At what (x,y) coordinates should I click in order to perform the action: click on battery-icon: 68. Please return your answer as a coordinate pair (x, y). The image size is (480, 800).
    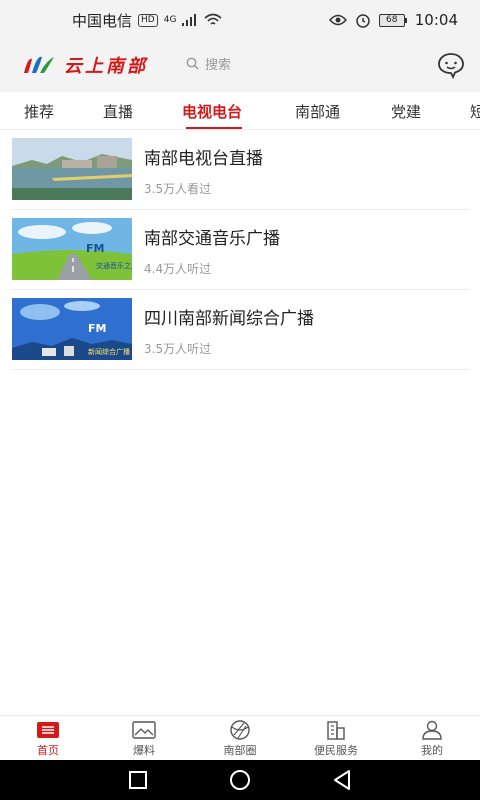
    Looking at the image, I should click on (392, 20).